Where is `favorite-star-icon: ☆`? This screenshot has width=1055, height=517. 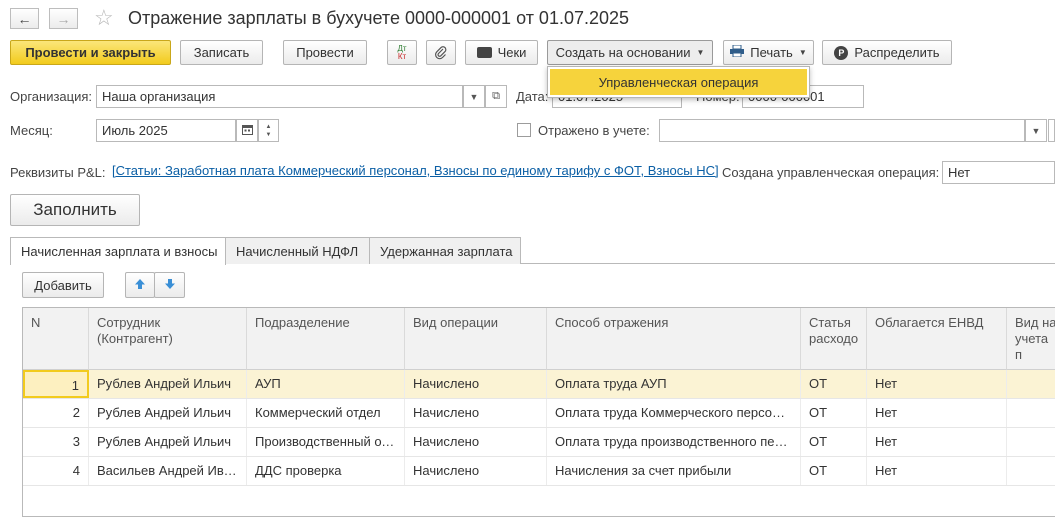 favorite-star-icon: ☆ is located at coordinates (104, 18).